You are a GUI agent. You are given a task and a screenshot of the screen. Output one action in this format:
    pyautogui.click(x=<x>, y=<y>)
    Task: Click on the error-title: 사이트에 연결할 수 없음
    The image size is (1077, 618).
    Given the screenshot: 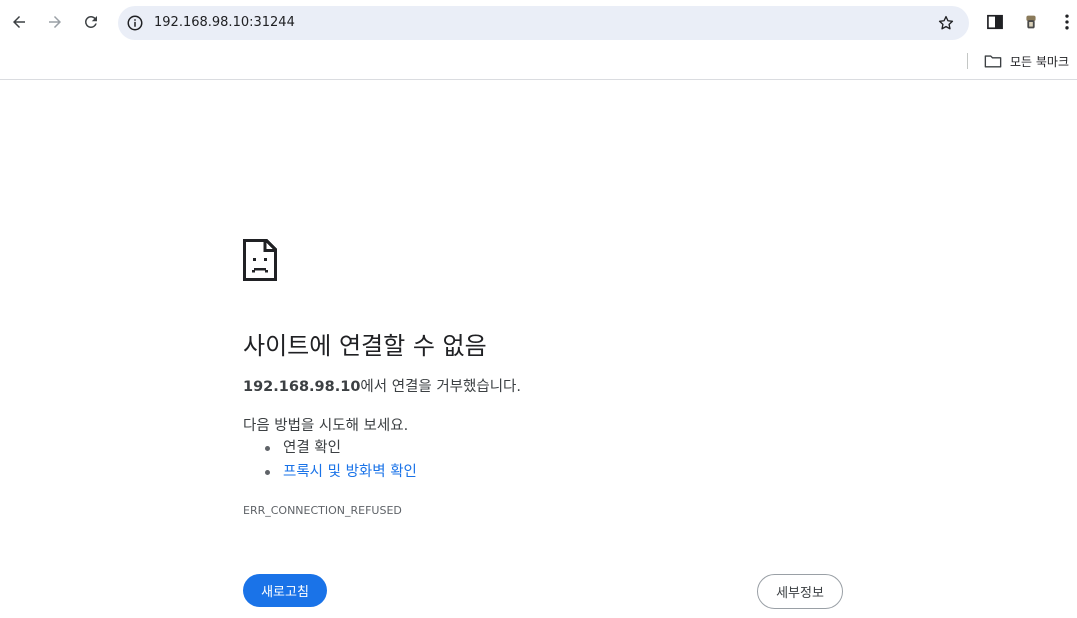 What is the action you would take?
    pyautogui.click(x=365, y=346)
    